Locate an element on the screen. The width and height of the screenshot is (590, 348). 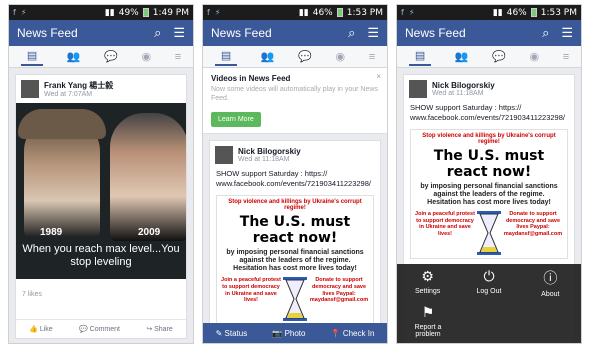
log-out-label: Log Out is located at coordinates (489, 291).